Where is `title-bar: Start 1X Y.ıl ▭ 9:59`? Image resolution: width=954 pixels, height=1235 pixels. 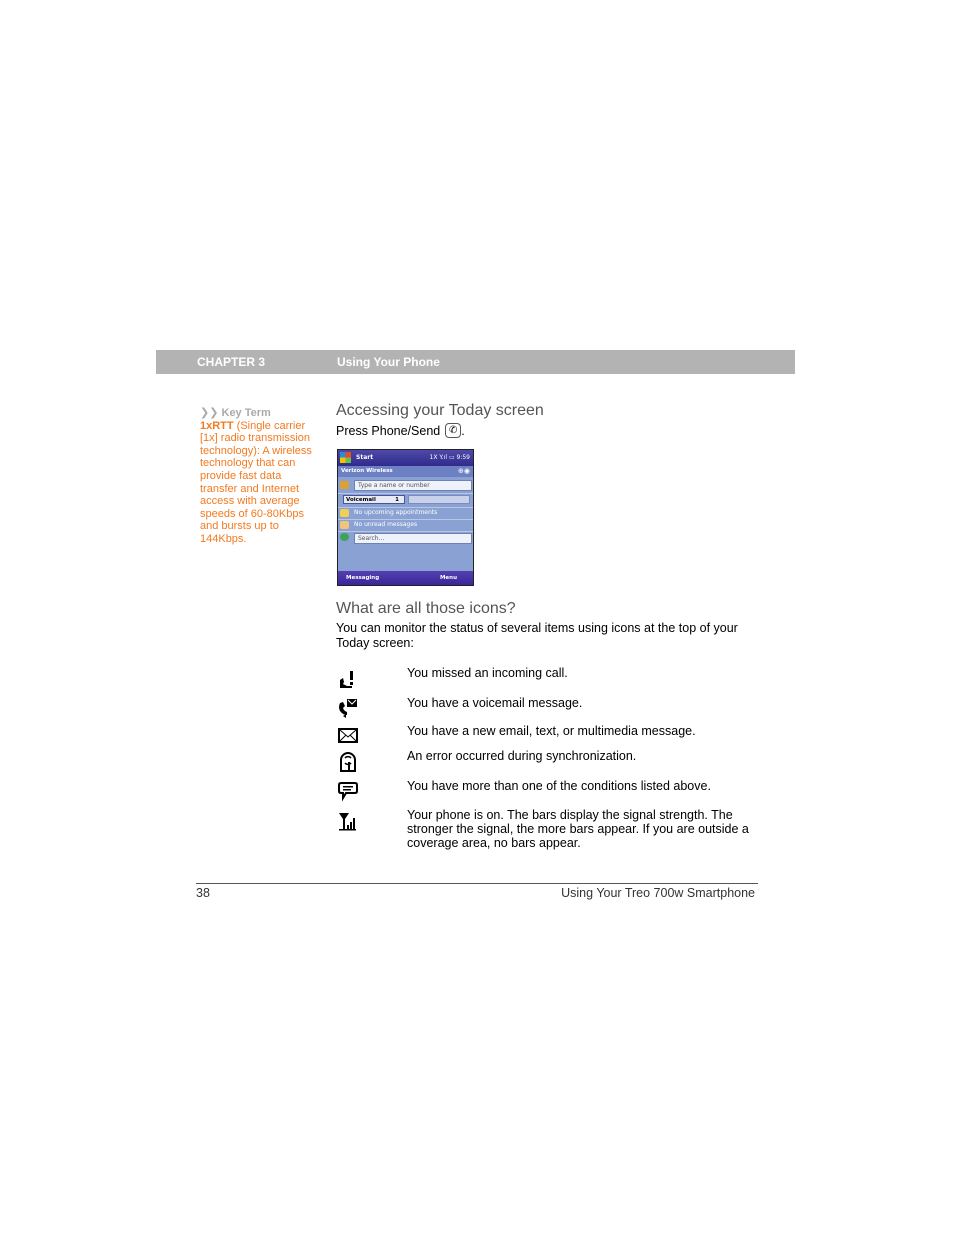
title-bar: Start 1X Y.ıl ▭ 9:59 is located at coordinates (405, 458).